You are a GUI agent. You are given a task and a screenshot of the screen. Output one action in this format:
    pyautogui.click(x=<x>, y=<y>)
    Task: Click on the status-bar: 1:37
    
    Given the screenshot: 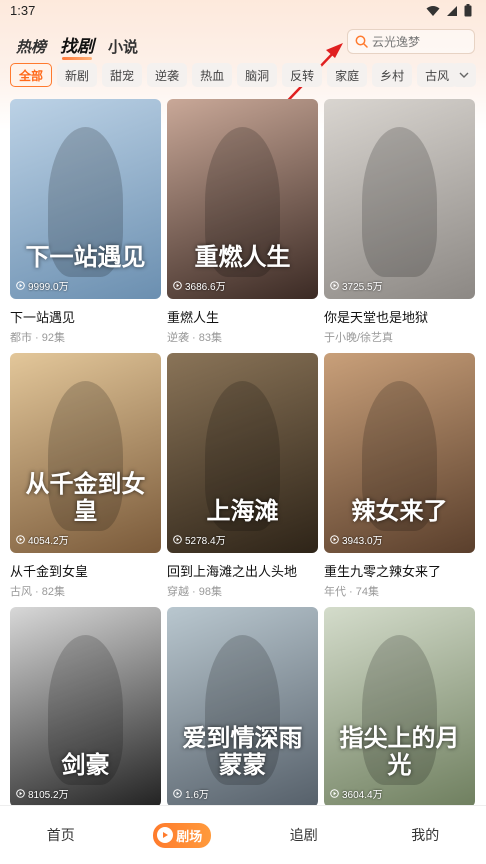 What is the action you would take?
    pyautogui.click(x=243, y=11)
    